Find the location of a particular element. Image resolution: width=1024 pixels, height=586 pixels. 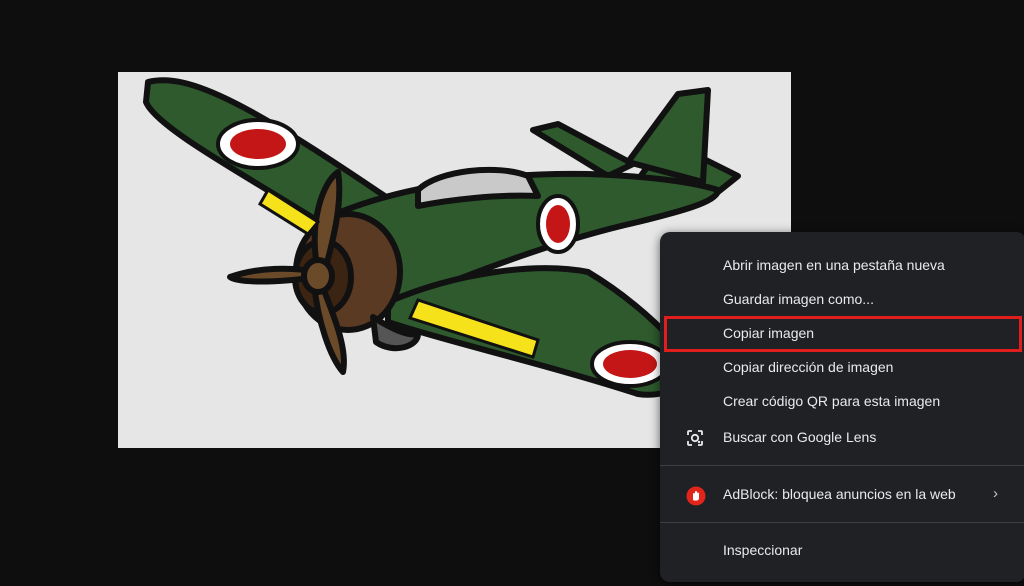

menu-item-label: Crear código QR para esta imagen is located at coordinates (832, 401).